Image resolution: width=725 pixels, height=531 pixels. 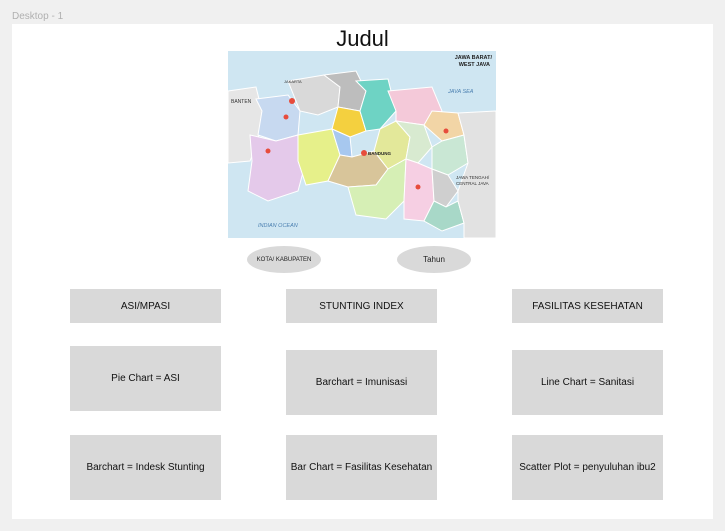 I want to click on chart-placeholder-pie-asi: Pie Chart = ASI, so click(x=145, y=378).